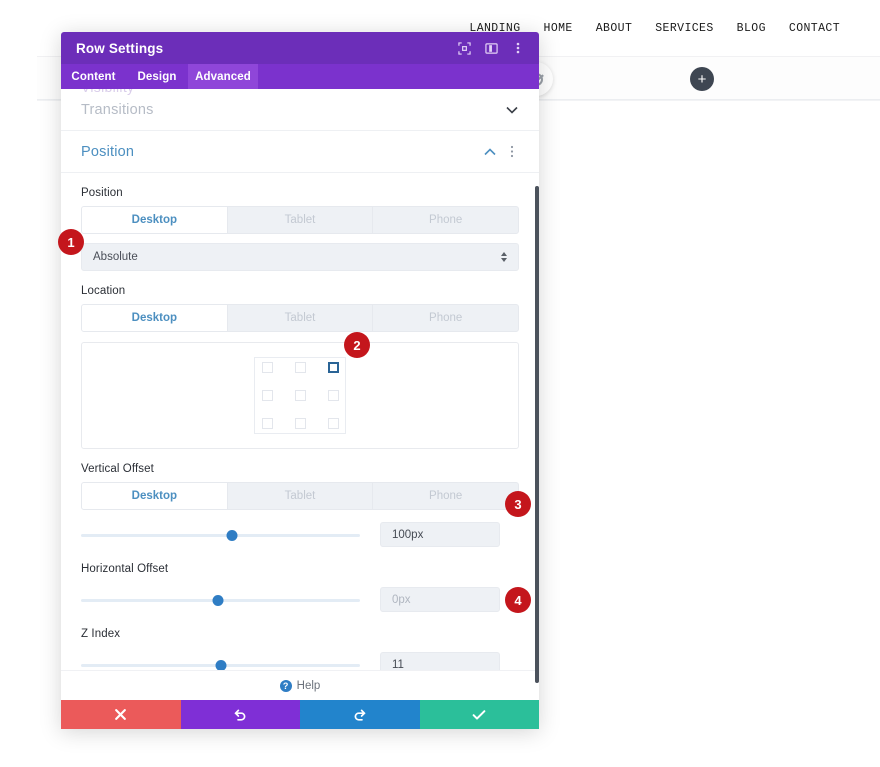  Describe the element at coordinates (440, 534) in the screenshot. I see `vertical-offset-value: 100px` at that location.